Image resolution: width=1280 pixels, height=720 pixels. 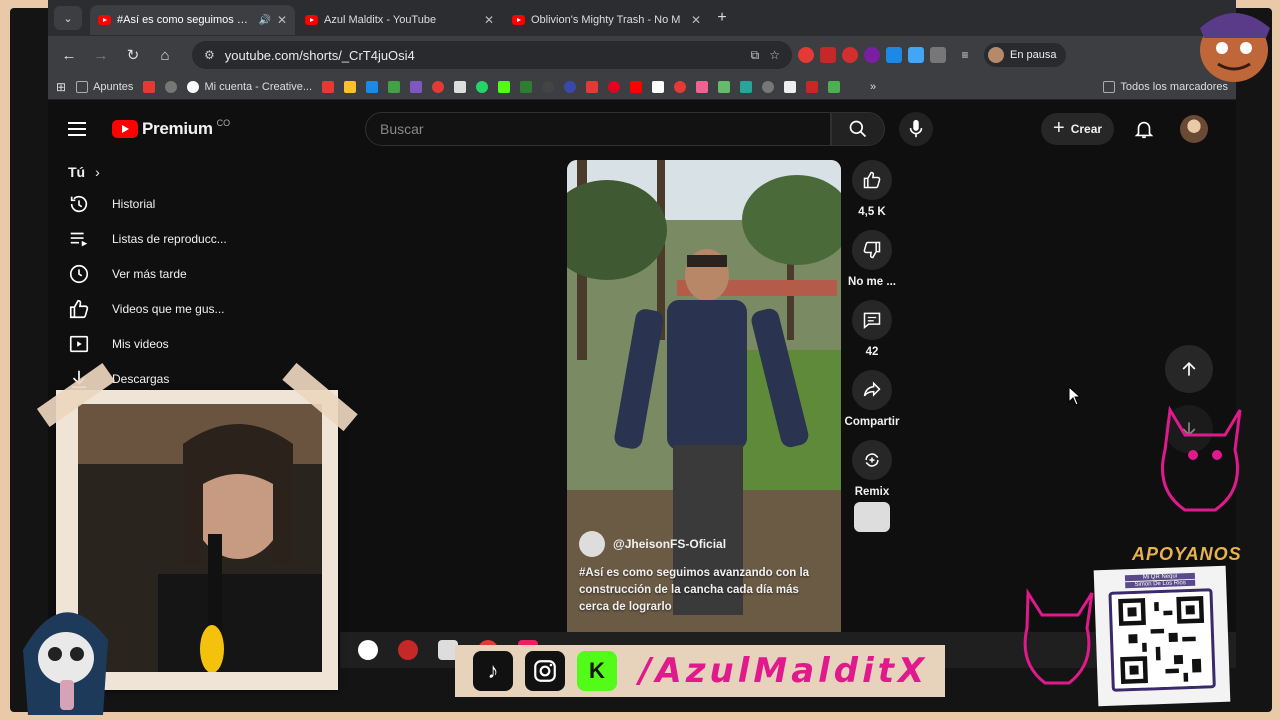 What do you see at coordinates (1025, 55) in the screenshot?
I see `profile-button: En pausa` at bounding box center [1025, 55].